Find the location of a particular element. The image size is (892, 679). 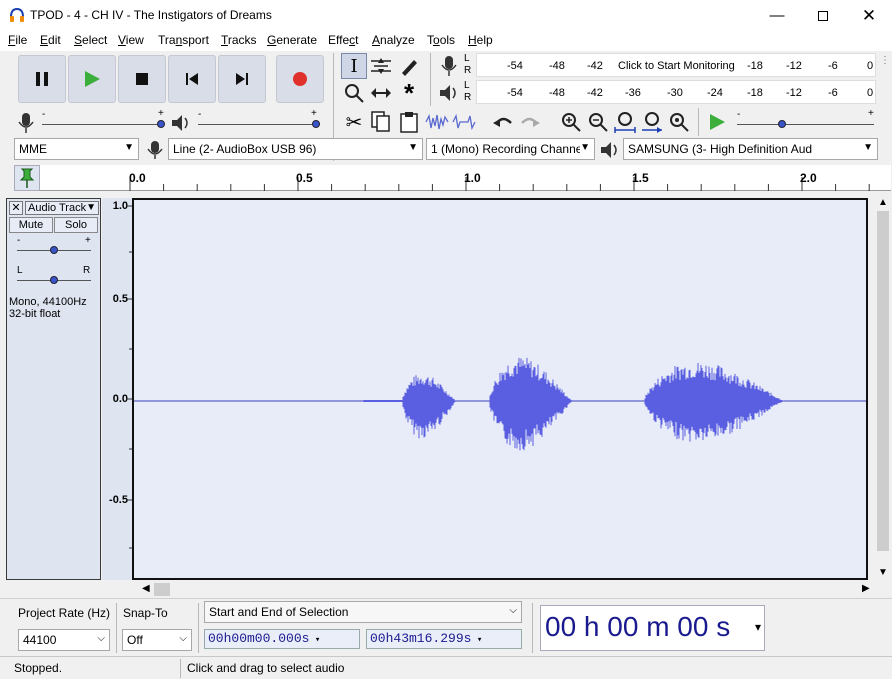

scroll-left-icon: ◀ is located at coordinates (146, 588).